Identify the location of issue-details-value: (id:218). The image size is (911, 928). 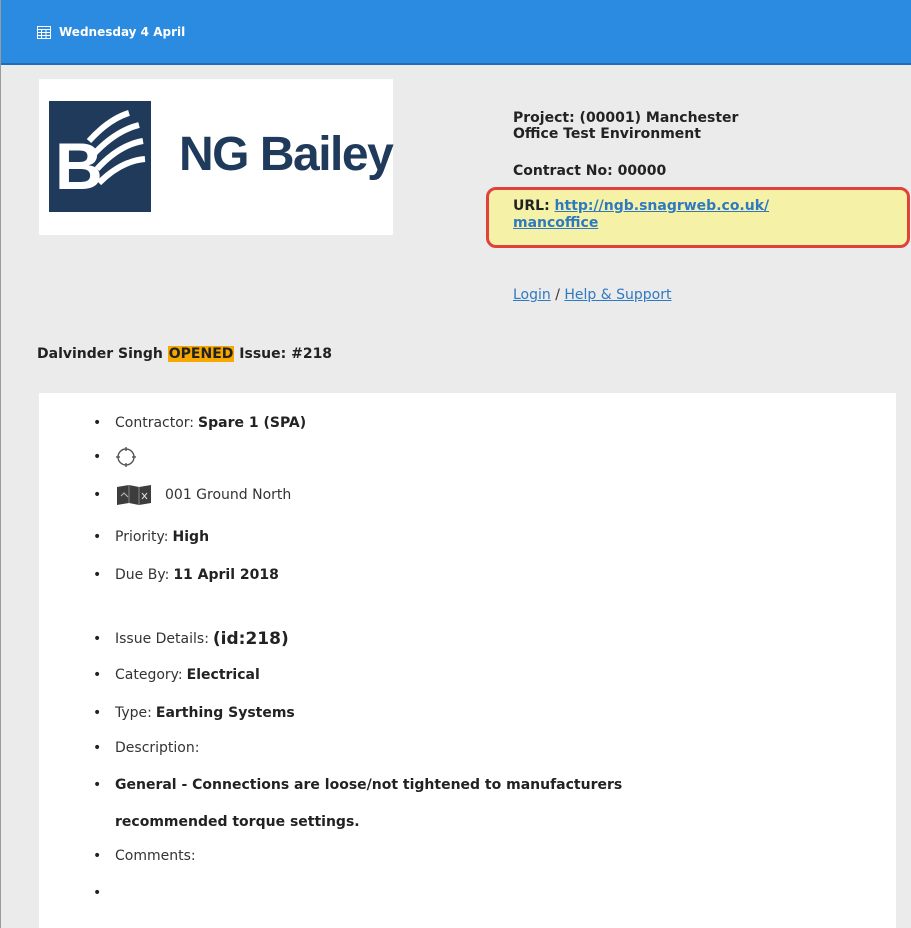
(250, 639).